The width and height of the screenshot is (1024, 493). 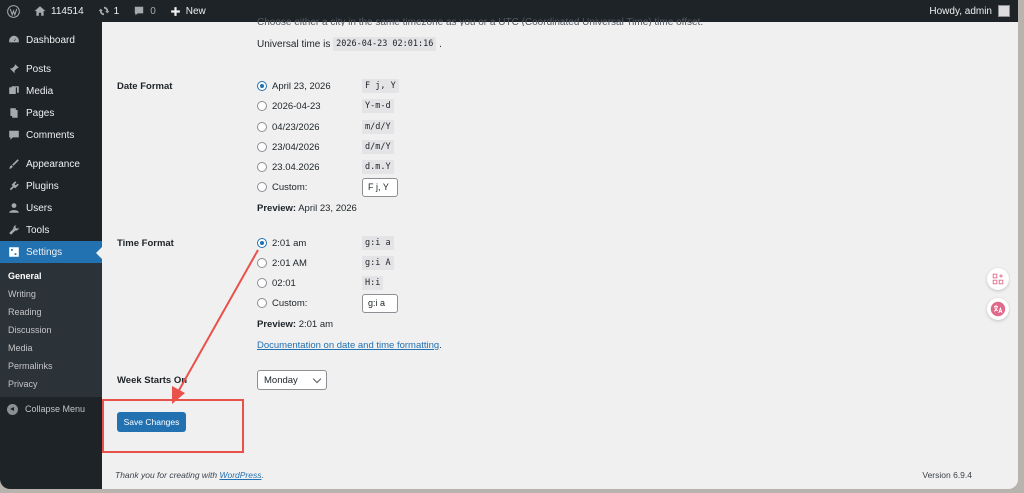 I want to click on sidebar-item-label: Pages, so click(x=40, y=113).